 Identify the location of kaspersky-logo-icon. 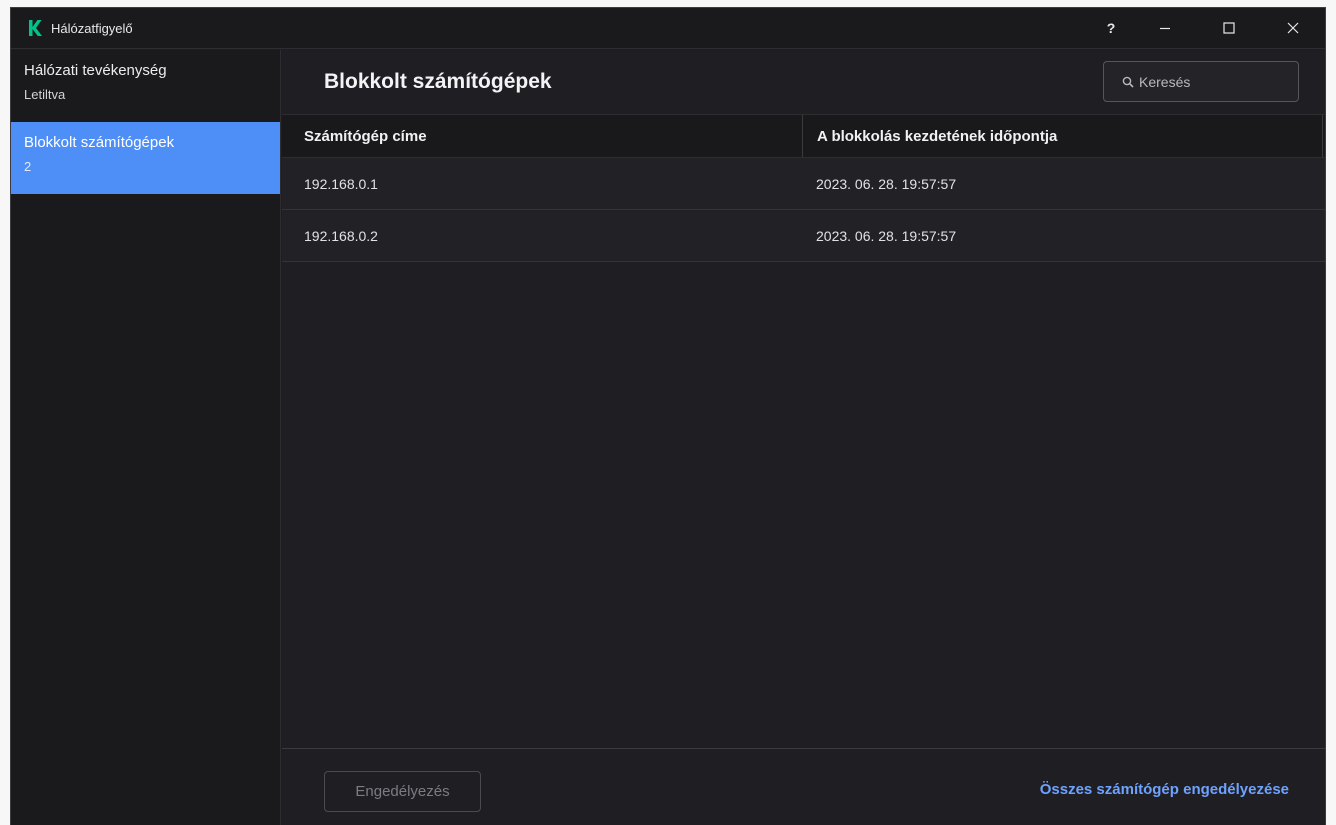
(35, 28).